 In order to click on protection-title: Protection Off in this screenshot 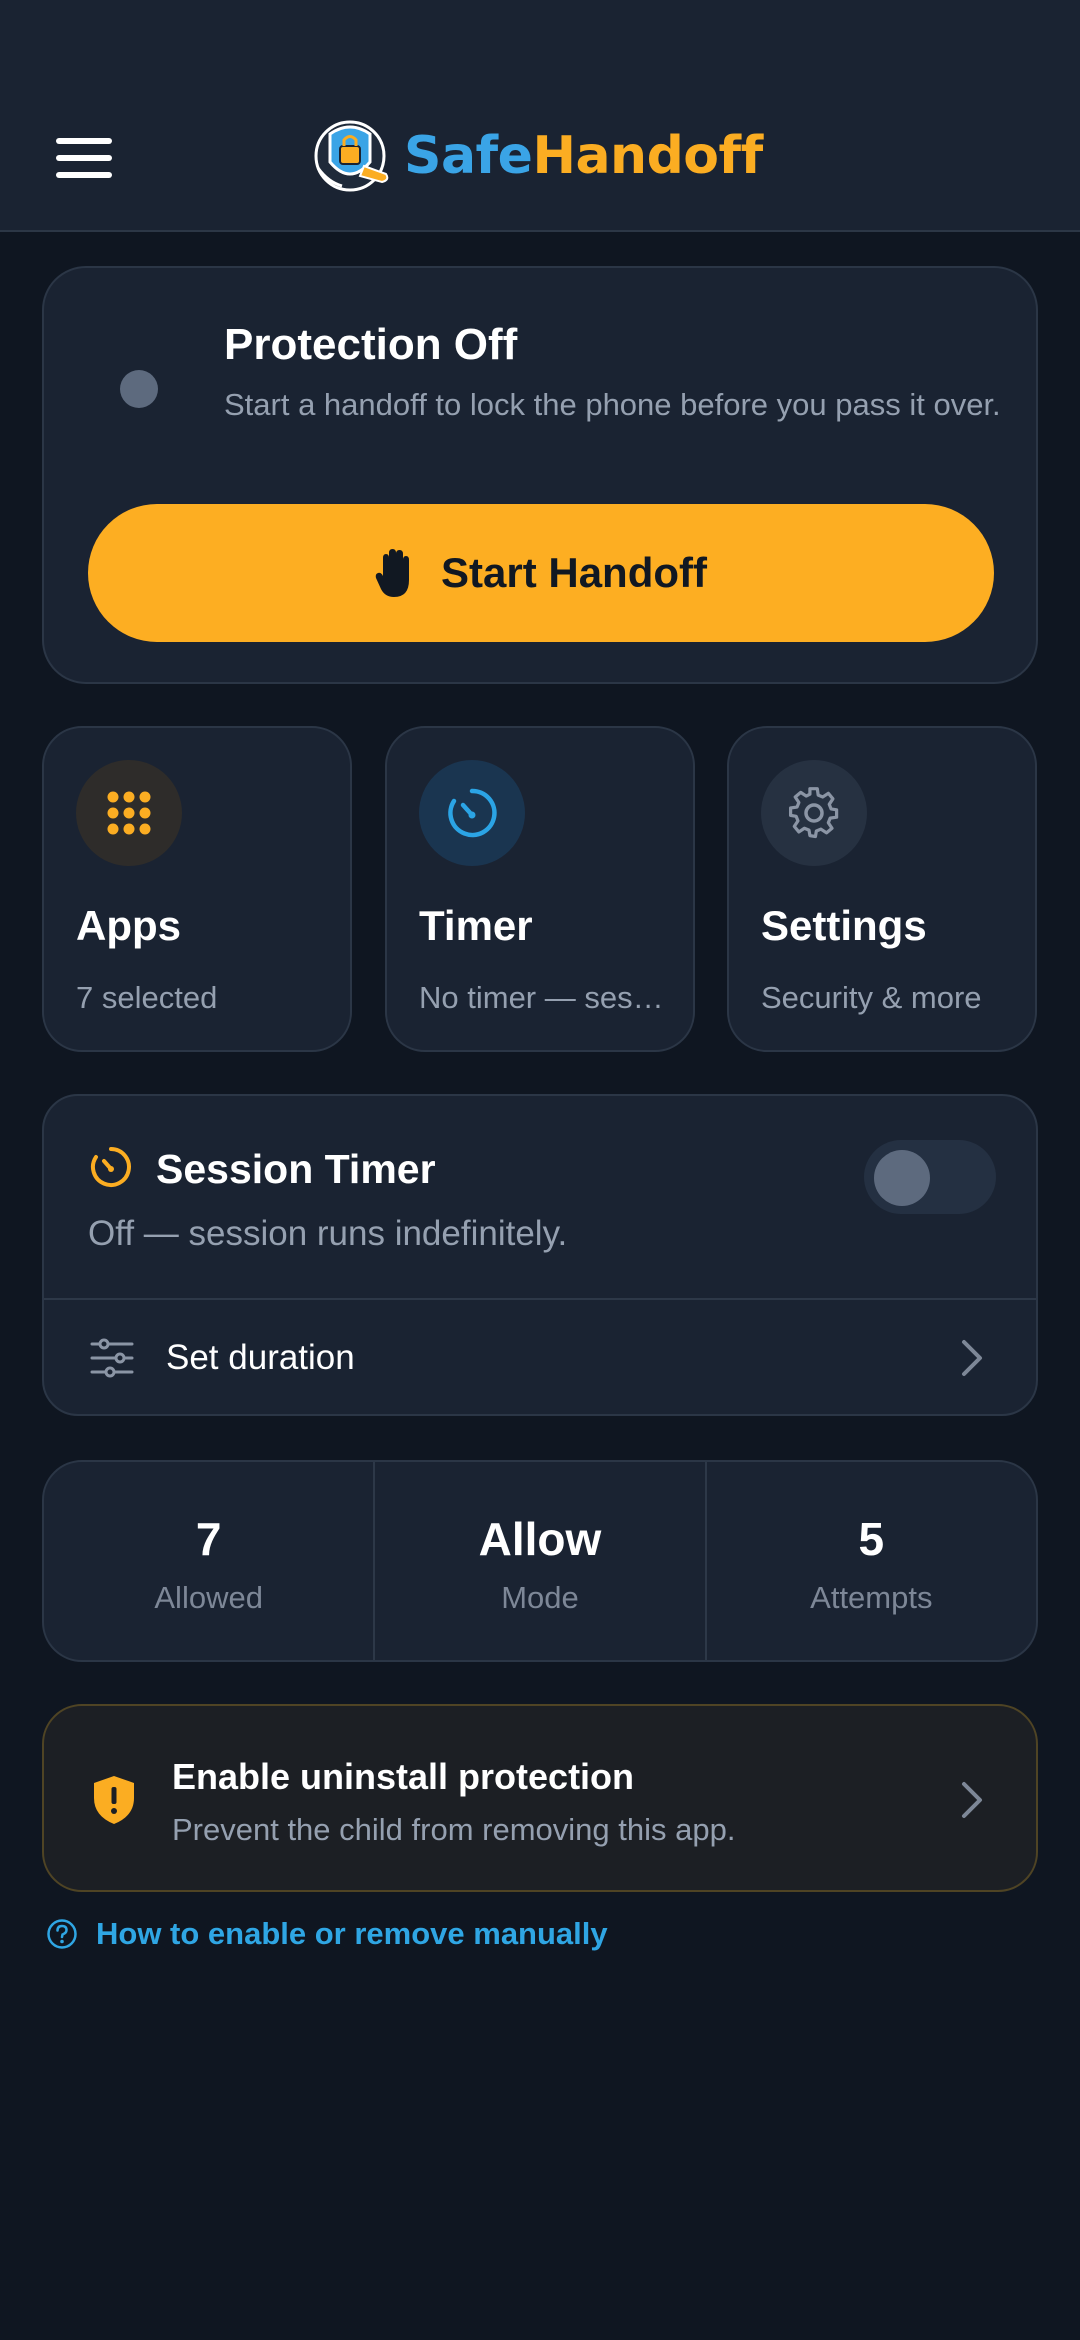, I will do `click(371, 344)`.